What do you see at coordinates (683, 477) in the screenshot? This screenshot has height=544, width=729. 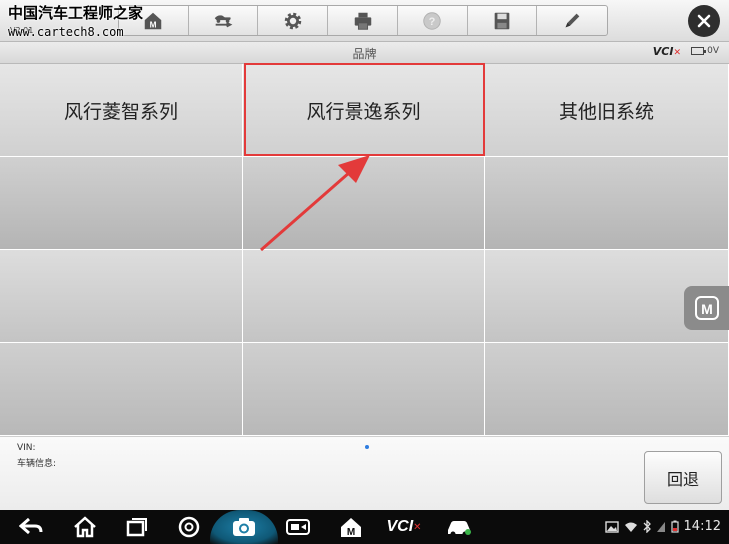 I see `back-button: 回退` at bounding box center [683, 477].